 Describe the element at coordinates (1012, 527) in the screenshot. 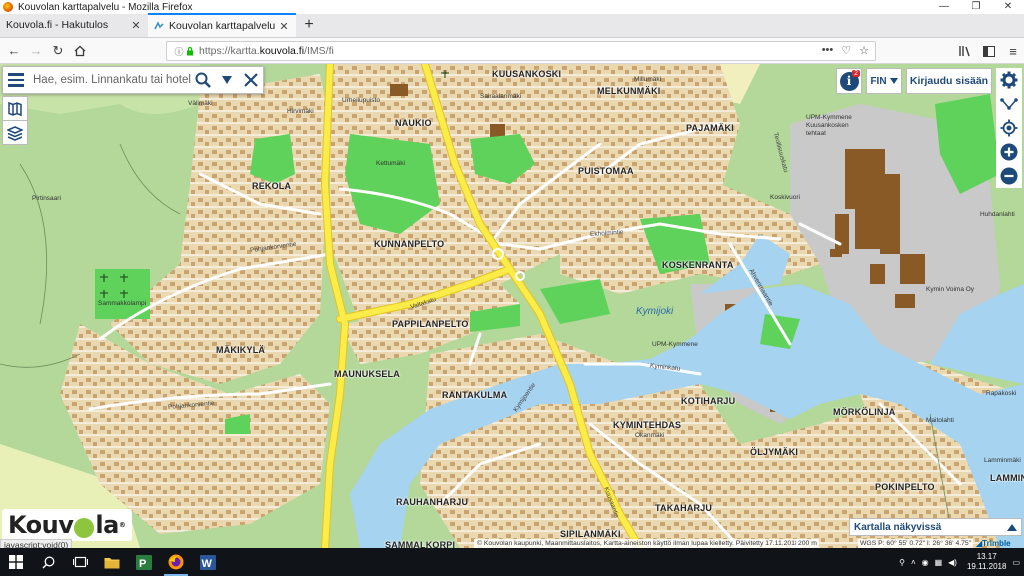

I see `chevron-up-icon` at that location.